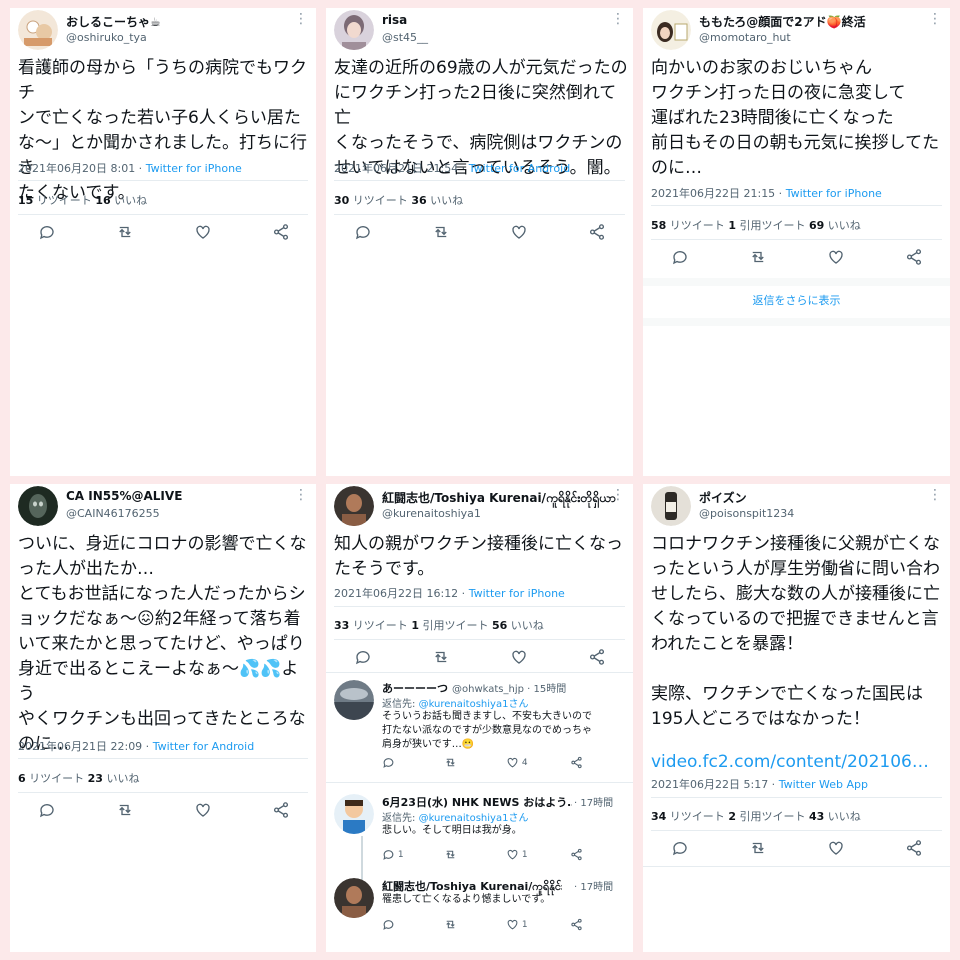  I want to click on tweet-timestamp: 2021年06月22日 21:15 · Twitter for iPhone, so click(766, 193).